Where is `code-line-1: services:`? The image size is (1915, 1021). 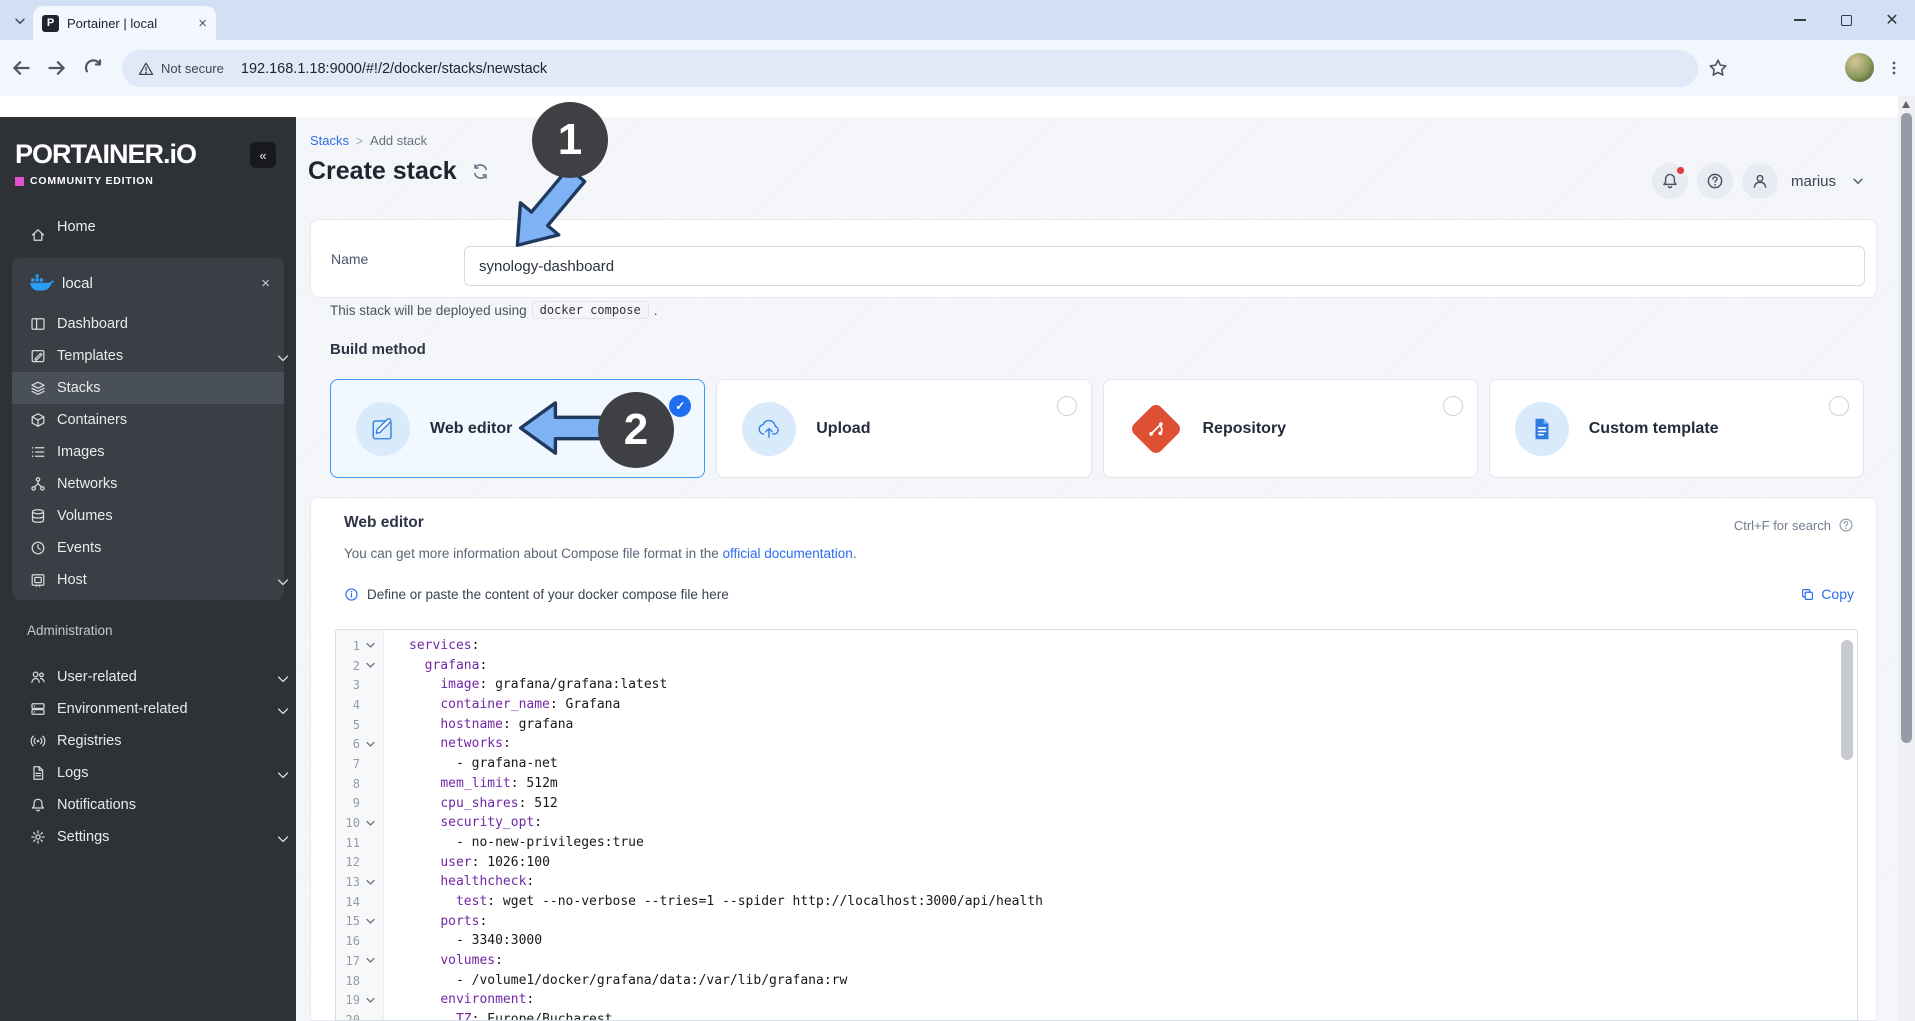
code-line-1: services: is located at coordinates (1133, 646).